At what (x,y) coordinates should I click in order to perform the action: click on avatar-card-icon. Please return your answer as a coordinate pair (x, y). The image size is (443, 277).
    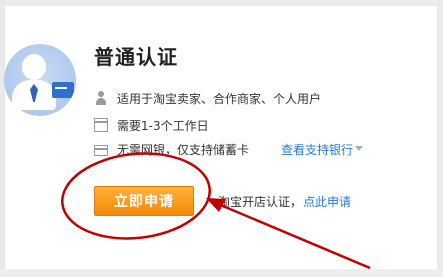
    Looking at the image, I should click on (63, 90).